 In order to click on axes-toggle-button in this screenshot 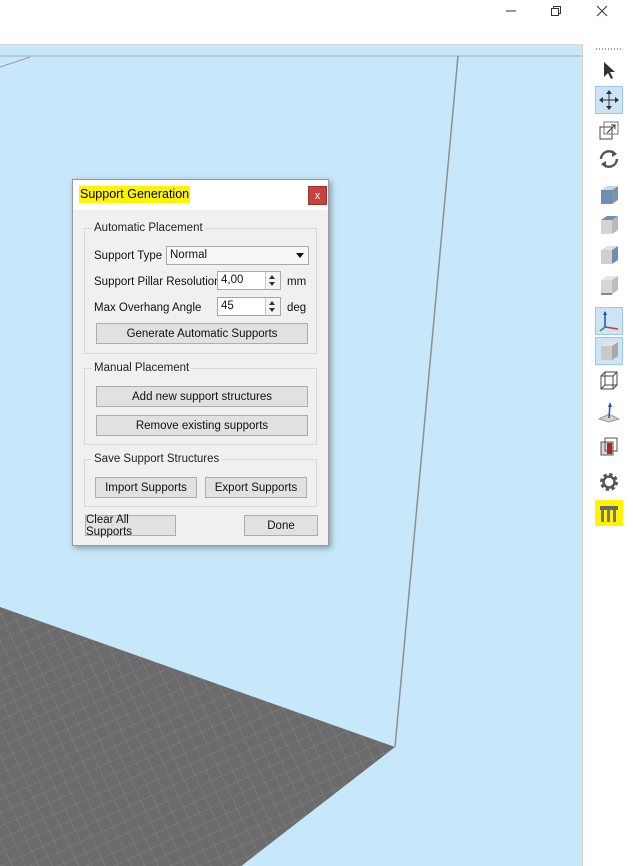, I will do `click(609, 321)`.